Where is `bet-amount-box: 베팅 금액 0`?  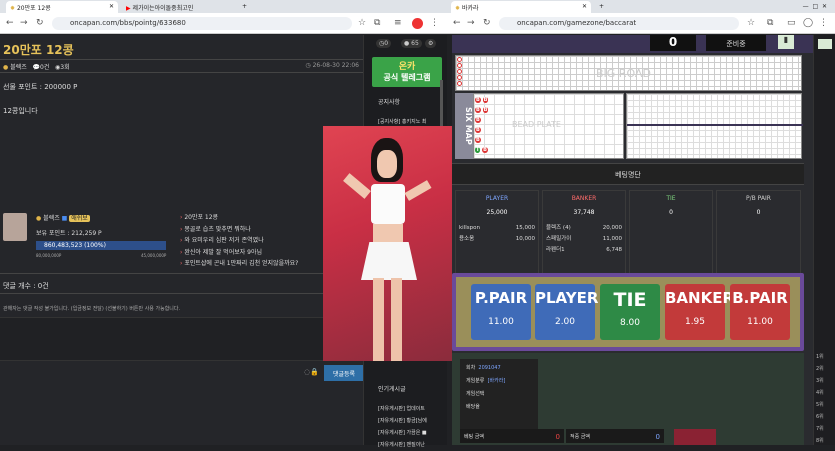
bet-amount-box: 베팅 금액 0 is located at coordinates (512, 436).